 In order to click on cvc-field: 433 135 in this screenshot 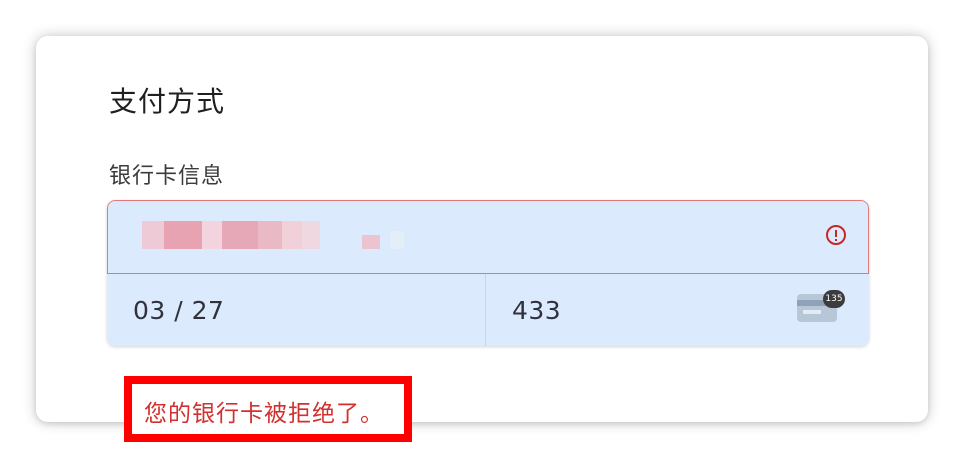, I will do `click(677, 310)`.